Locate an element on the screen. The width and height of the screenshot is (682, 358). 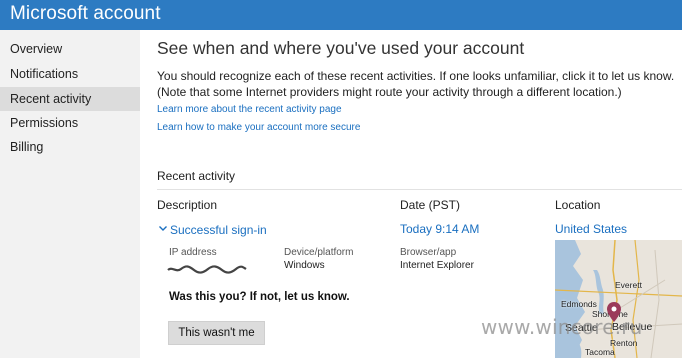
browser-app-label: Browser/app is located at coordinates (428, 252).